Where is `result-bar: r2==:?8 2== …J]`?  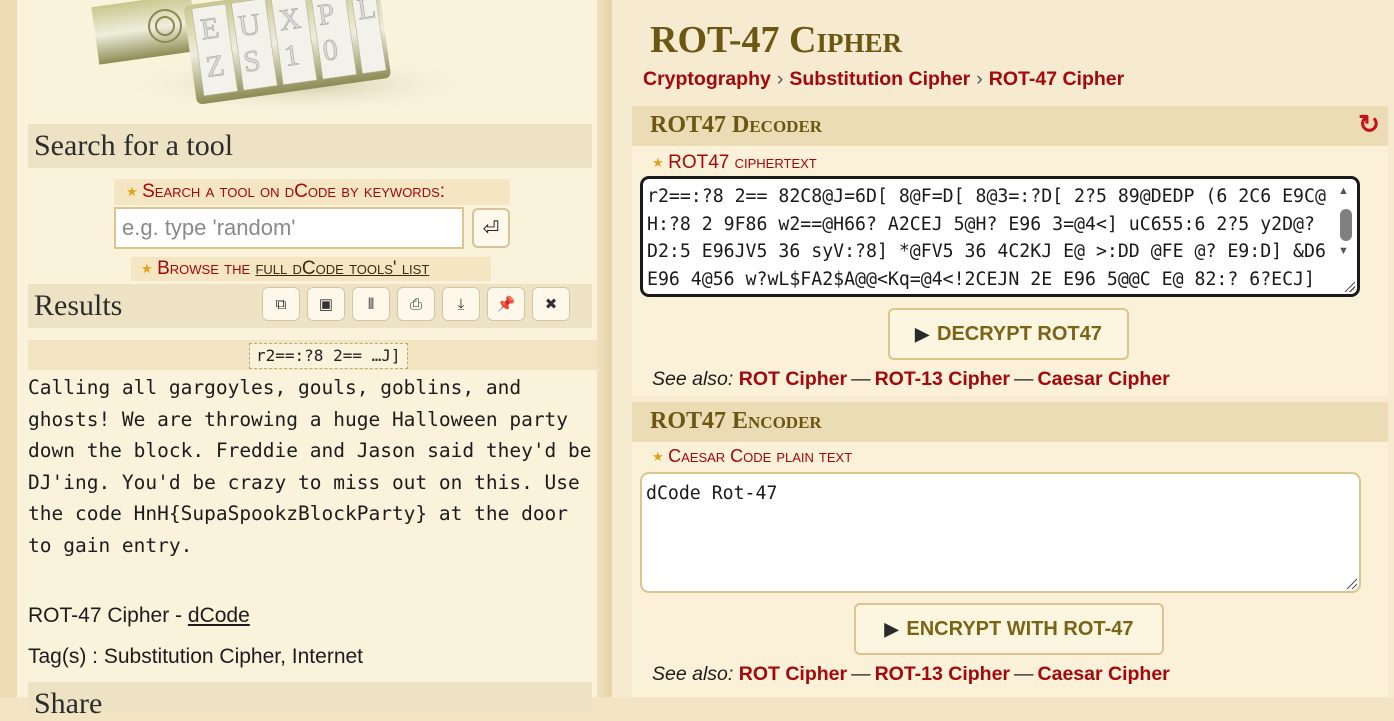
result-bar: r2==:?8 2== …J] is located at coordinates (312, 355).